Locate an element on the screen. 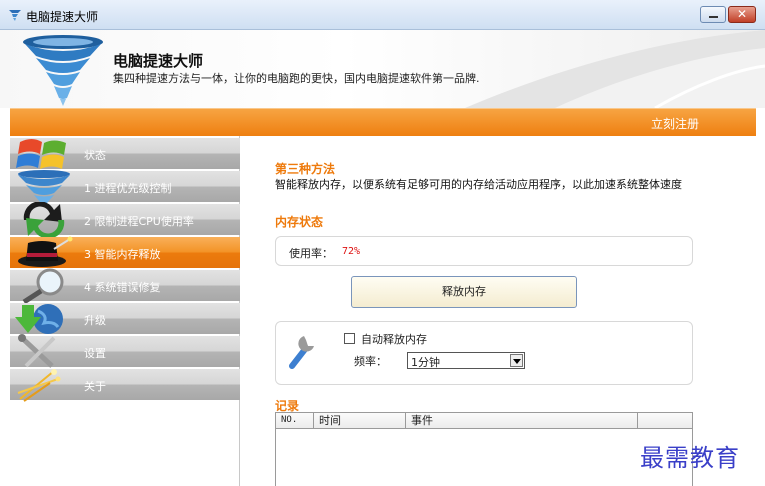 The width and height of the screenshot is (765, 486). log-column-extra is located at coordinates (665, 421).